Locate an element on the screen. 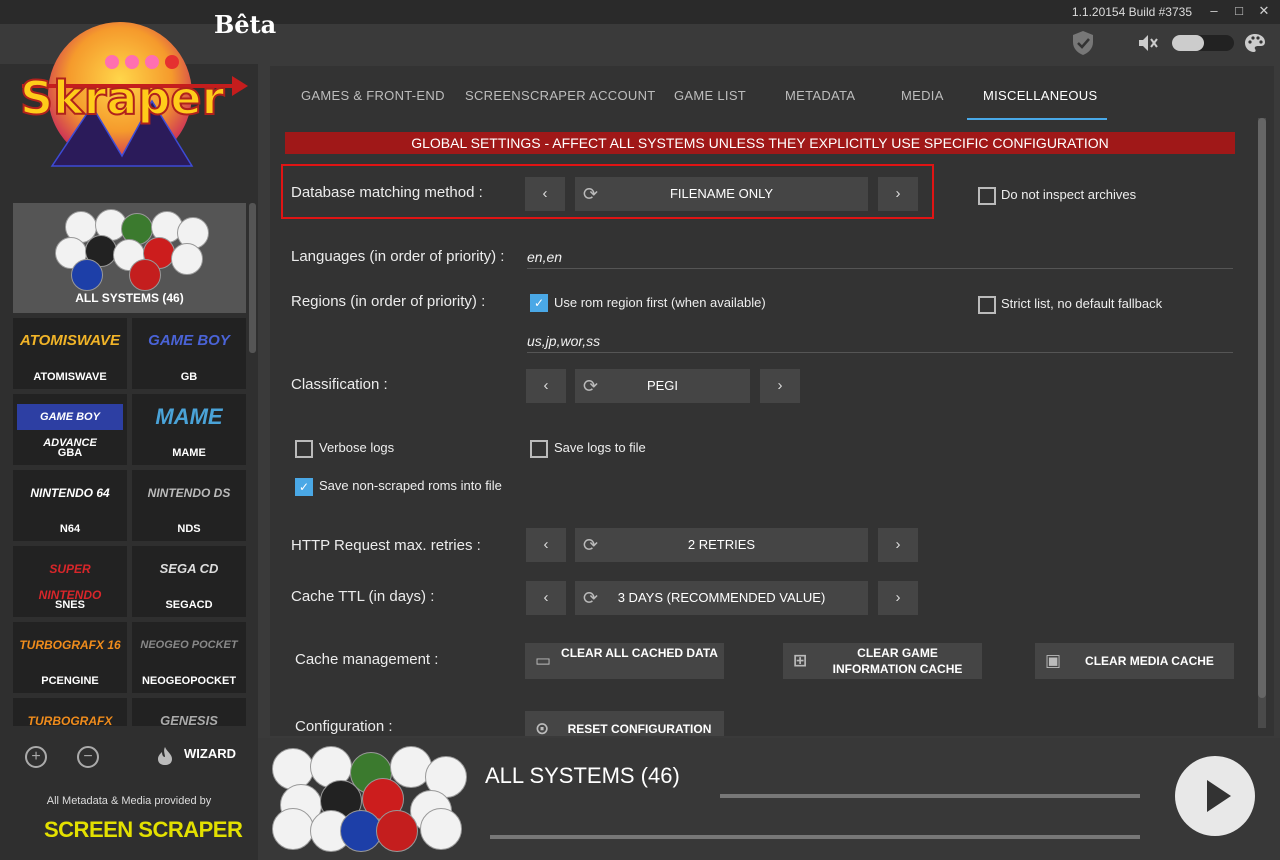 This screenshot has height=860, width=1280. save-nonscraped-checkbox: ✓ is located at coordinates (304, 487).